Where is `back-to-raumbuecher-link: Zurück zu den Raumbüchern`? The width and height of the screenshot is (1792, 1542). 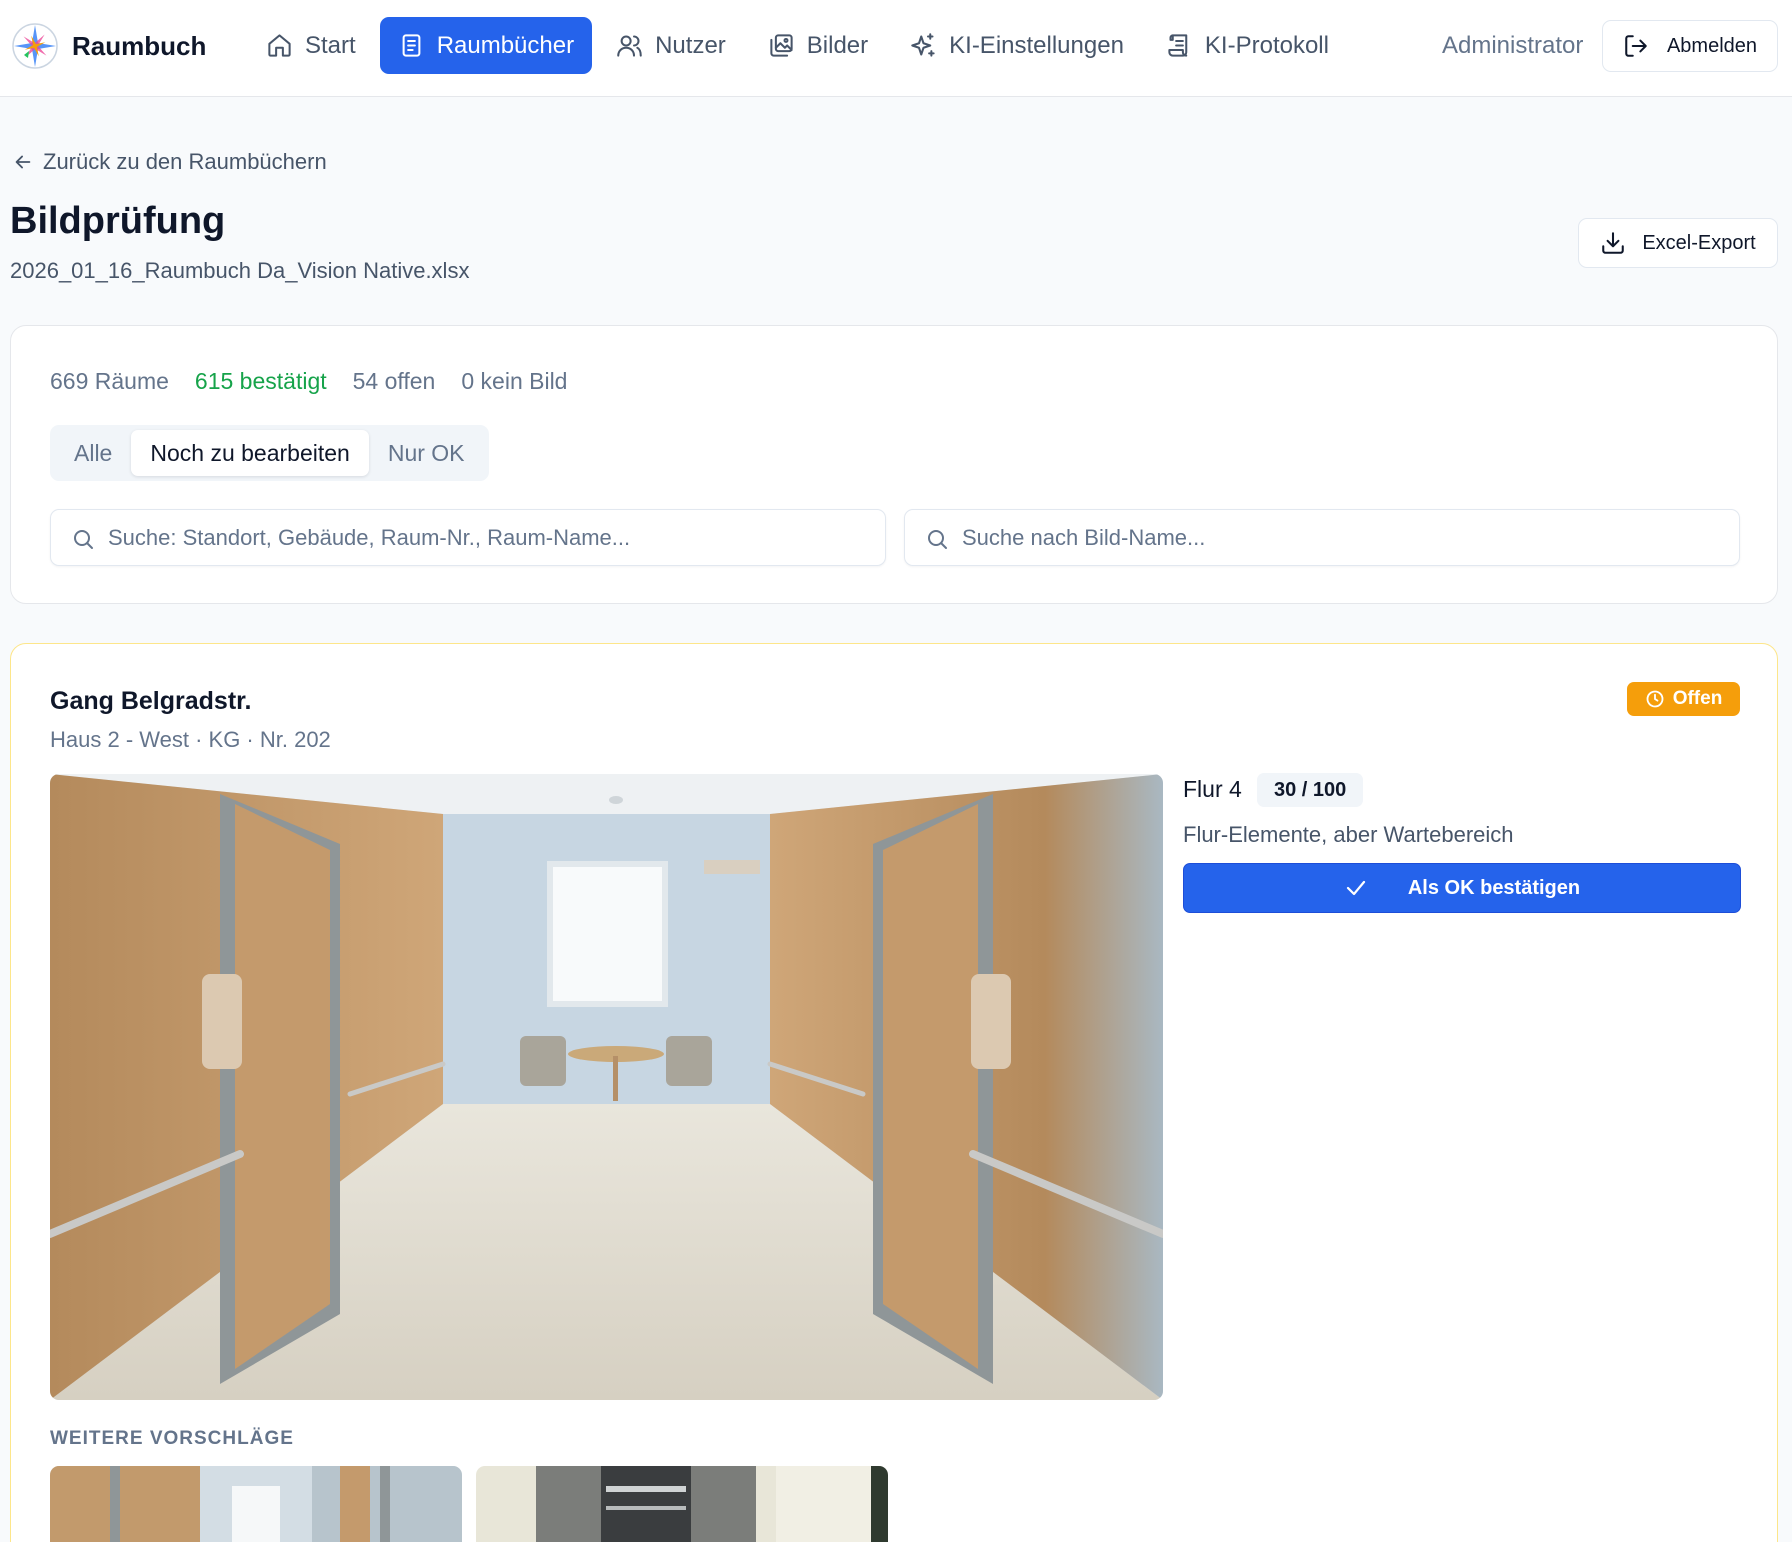
back-to-raumbuecher-link: Zurück zu den Raumbüchern is located at coordinates (169, 162).